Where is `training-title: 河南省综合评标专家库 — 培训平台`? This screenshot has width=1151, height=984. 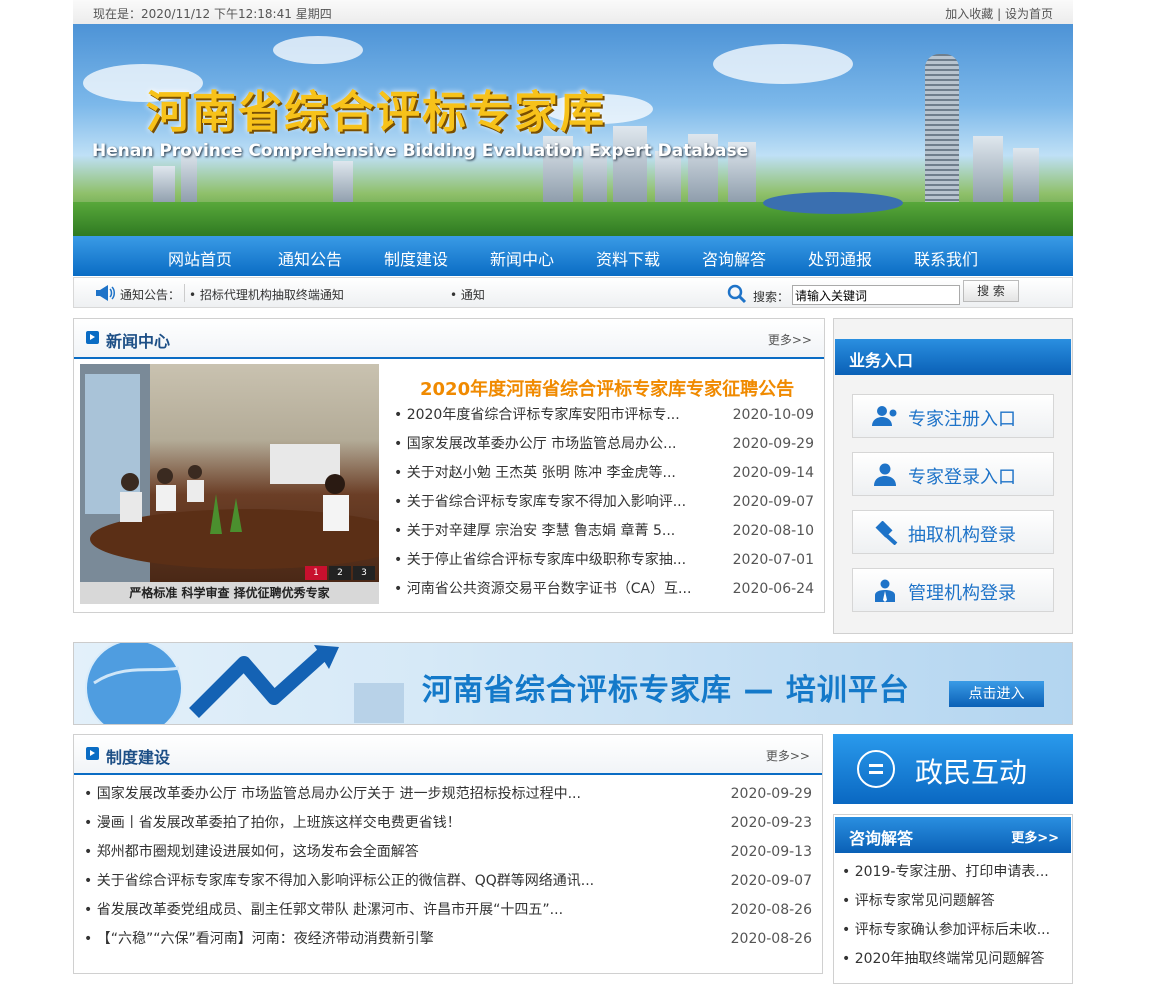 training-title: 河南省综合评标专家库 — 培训平台 is located at coordinates (666, 690).